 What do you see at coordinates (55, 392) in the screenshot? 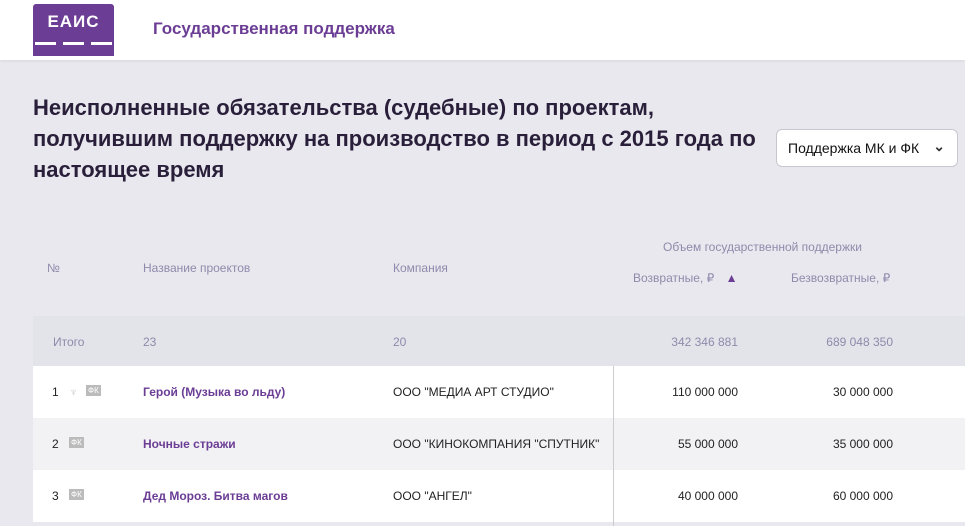
I see `row-num: 1` at bounding box center [55, 392].